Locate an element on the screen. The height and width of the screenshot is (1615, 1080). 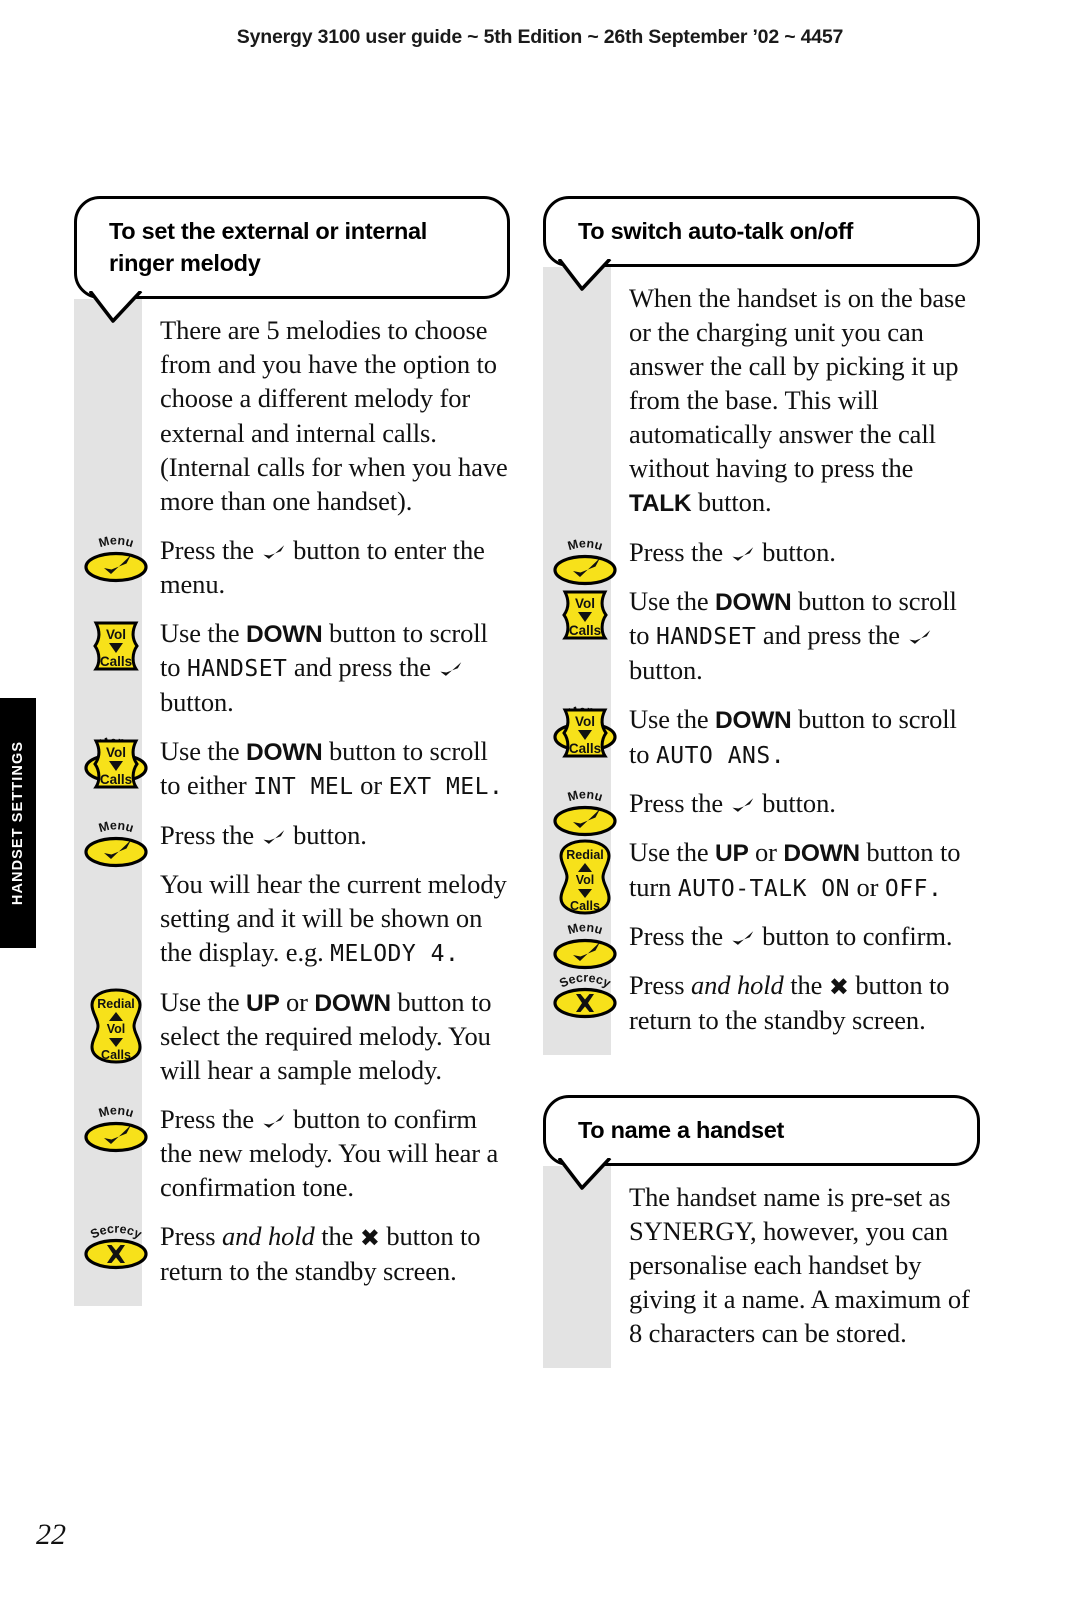
lcd-display-text: MELODY 4. is located at coordinates (395, 953).